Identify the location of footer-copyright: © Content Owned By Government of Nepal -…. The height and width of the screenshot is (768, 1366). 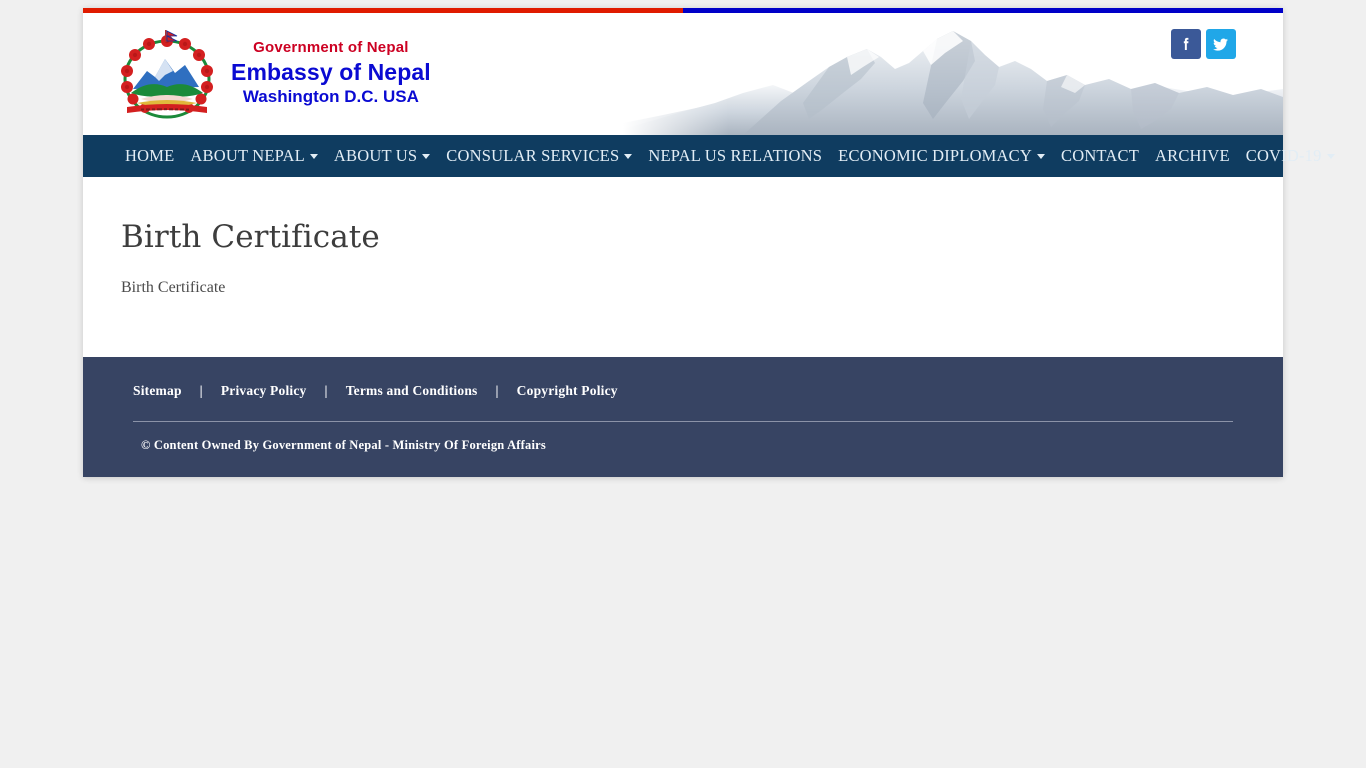
(343, 445).